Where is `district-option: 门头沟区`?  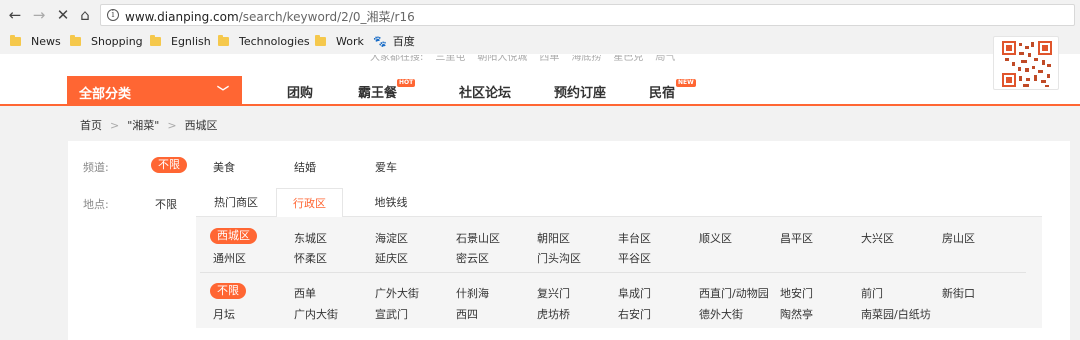 district-option: 门头沟区 is located at coordinates (559, 258).